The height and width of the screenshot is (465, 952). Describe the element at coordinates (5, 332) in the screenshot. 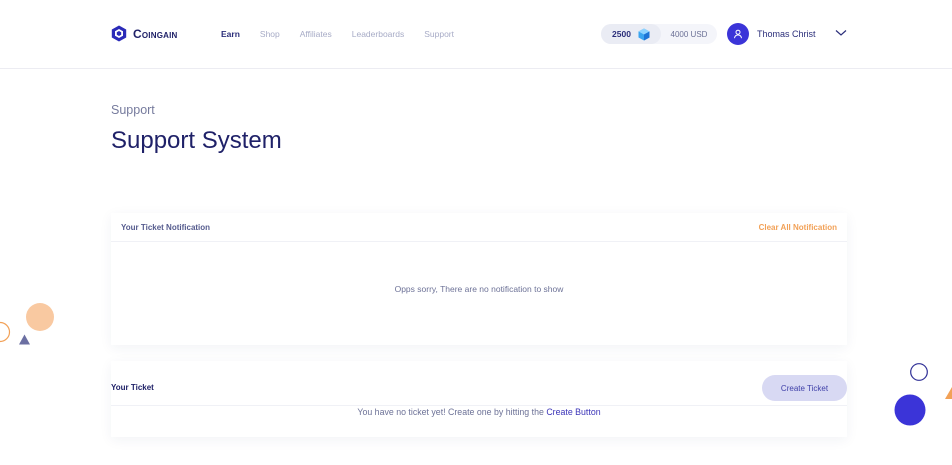

I see `ring-decoration-icon` at that location.